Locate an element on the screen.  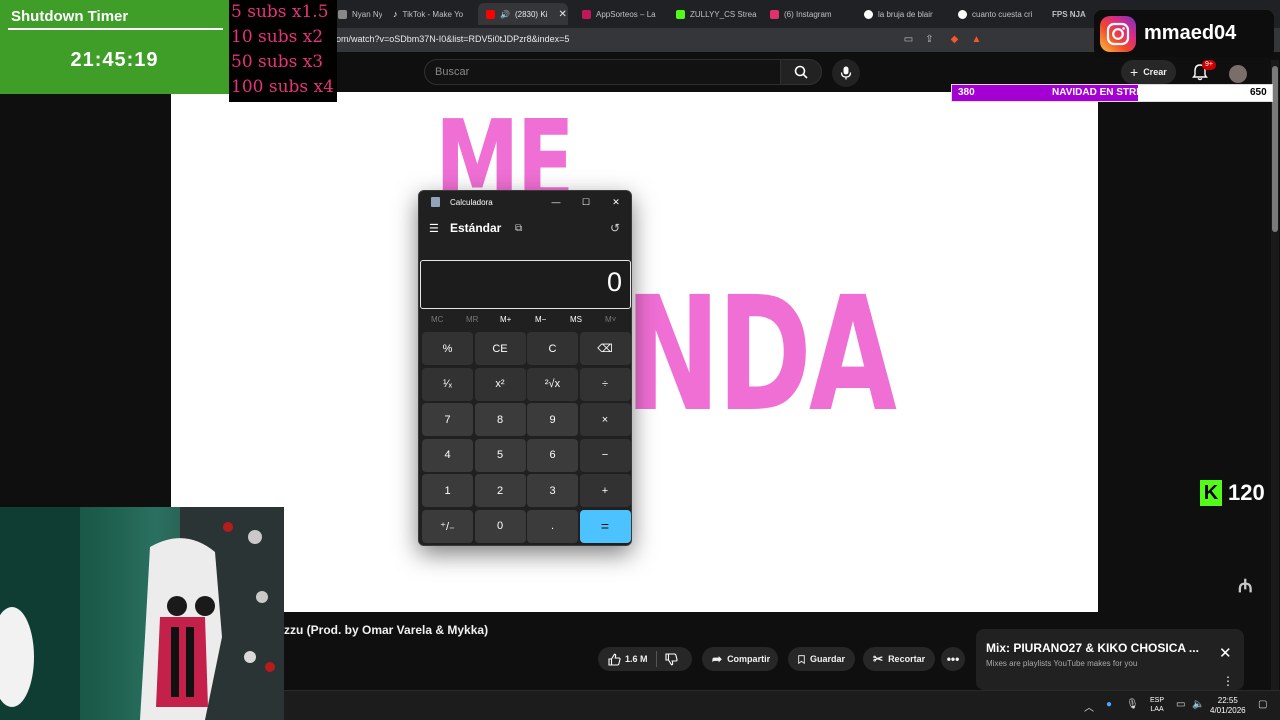
video-lyric-bottom: NDA is located at coordinates (761, 355).